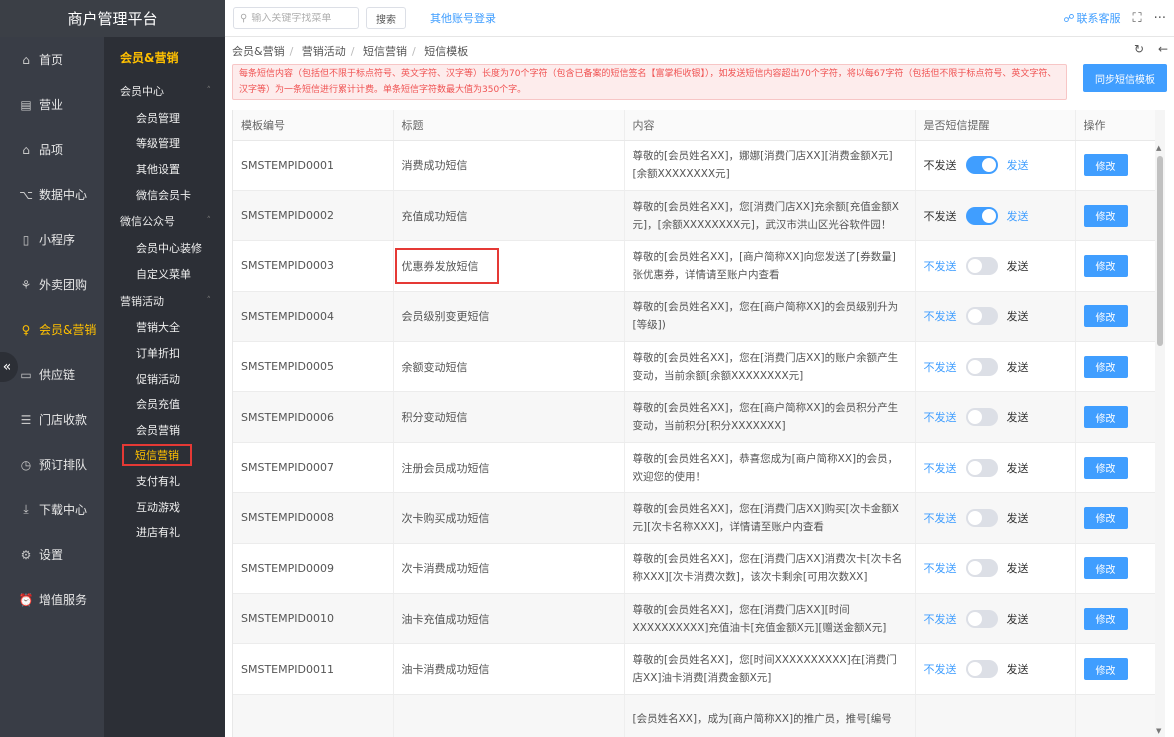 The image size is (1174, 737). I want to click on sidebar-item: ⚙ 设置, so click(52, 554).